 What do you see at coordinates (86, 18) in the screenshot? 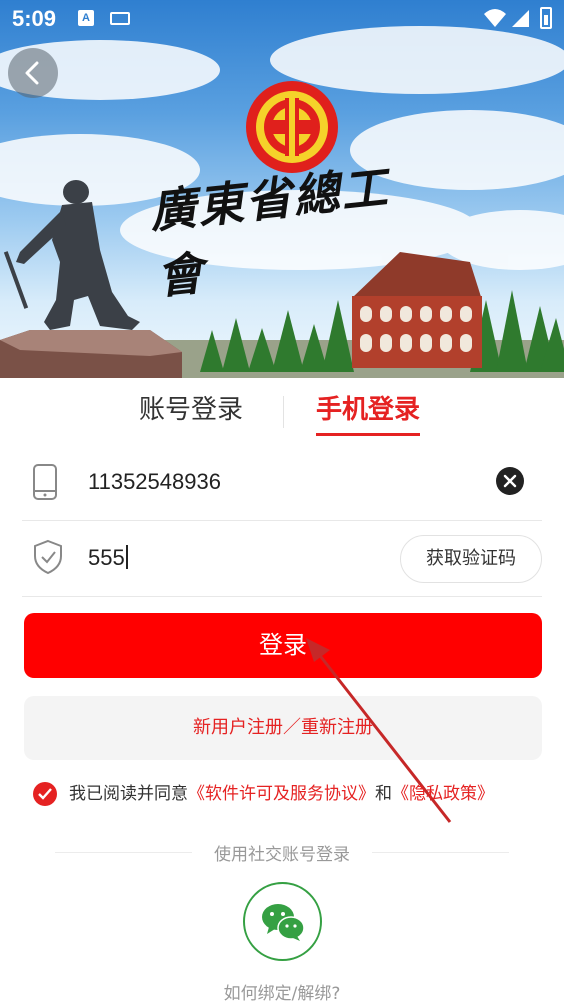
I see `input-method-icon: A` at bounding box center [86, 18].